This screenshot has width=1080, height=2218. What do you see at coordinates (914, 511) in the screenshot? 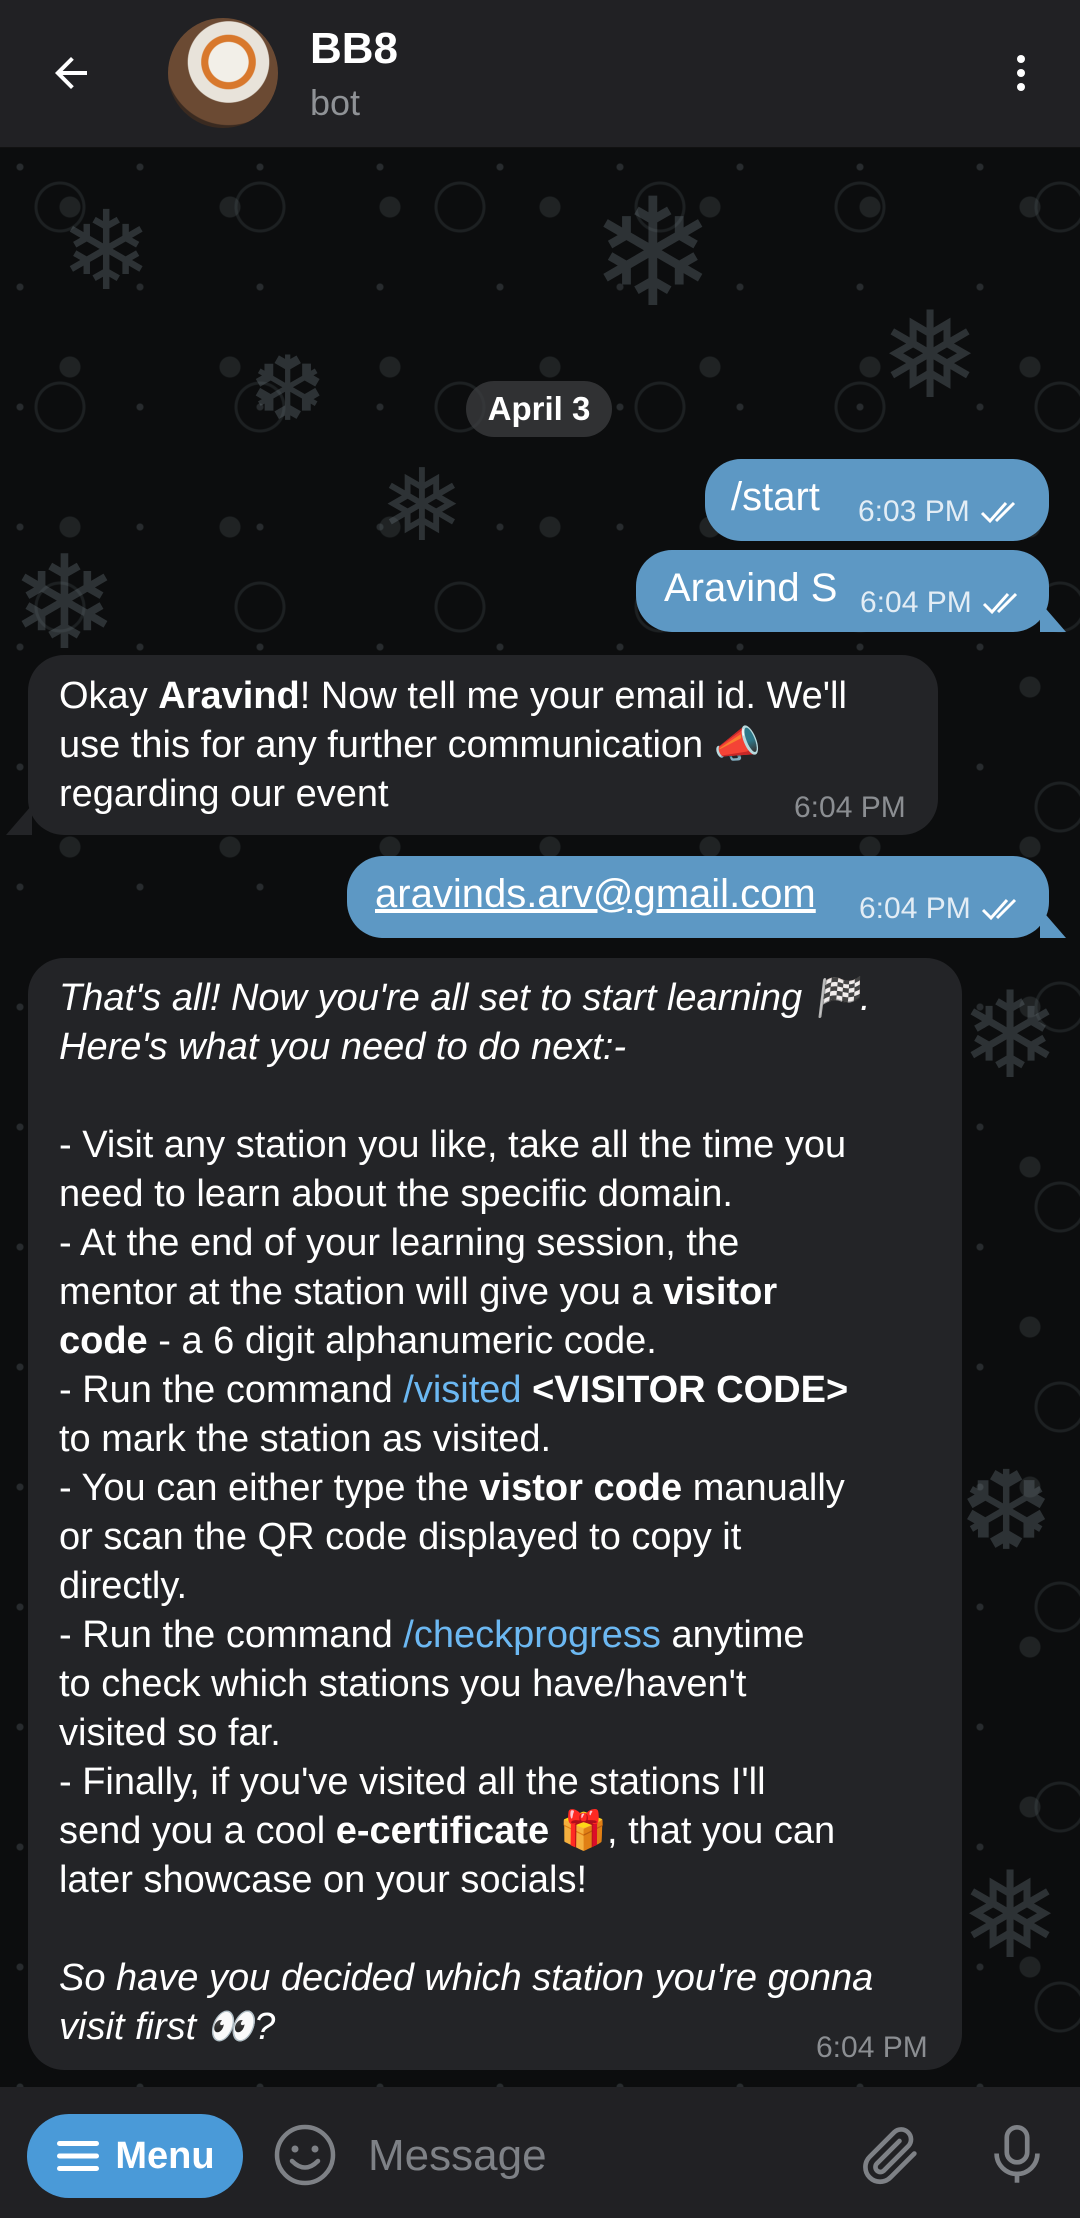
I see `message-time: 6:03 PM` at bounding box center [914, 511].